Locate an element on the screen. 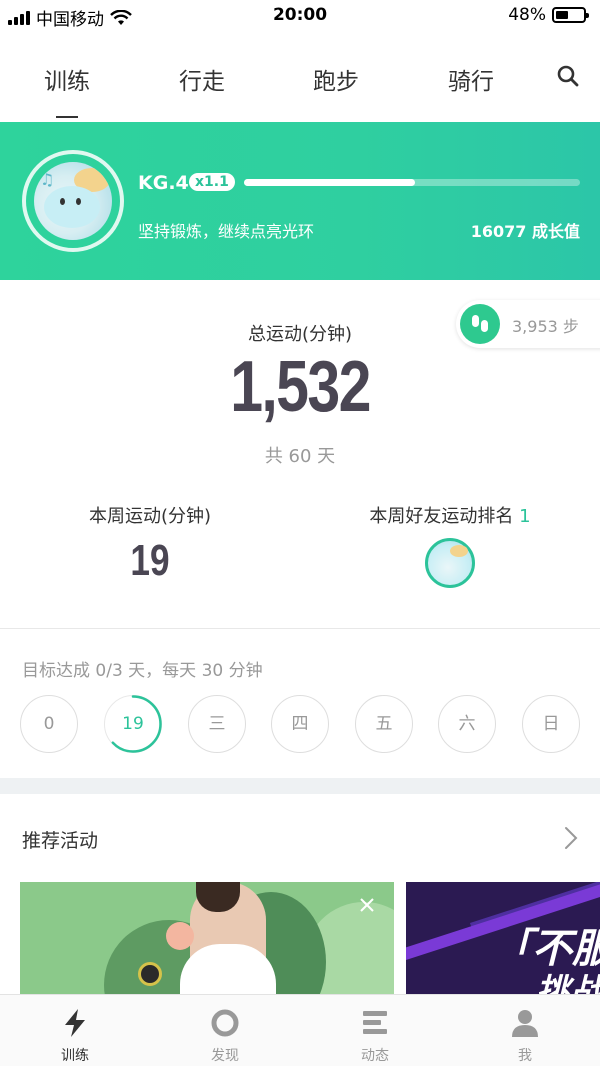  section-gap is located at coordinates (300, 786).